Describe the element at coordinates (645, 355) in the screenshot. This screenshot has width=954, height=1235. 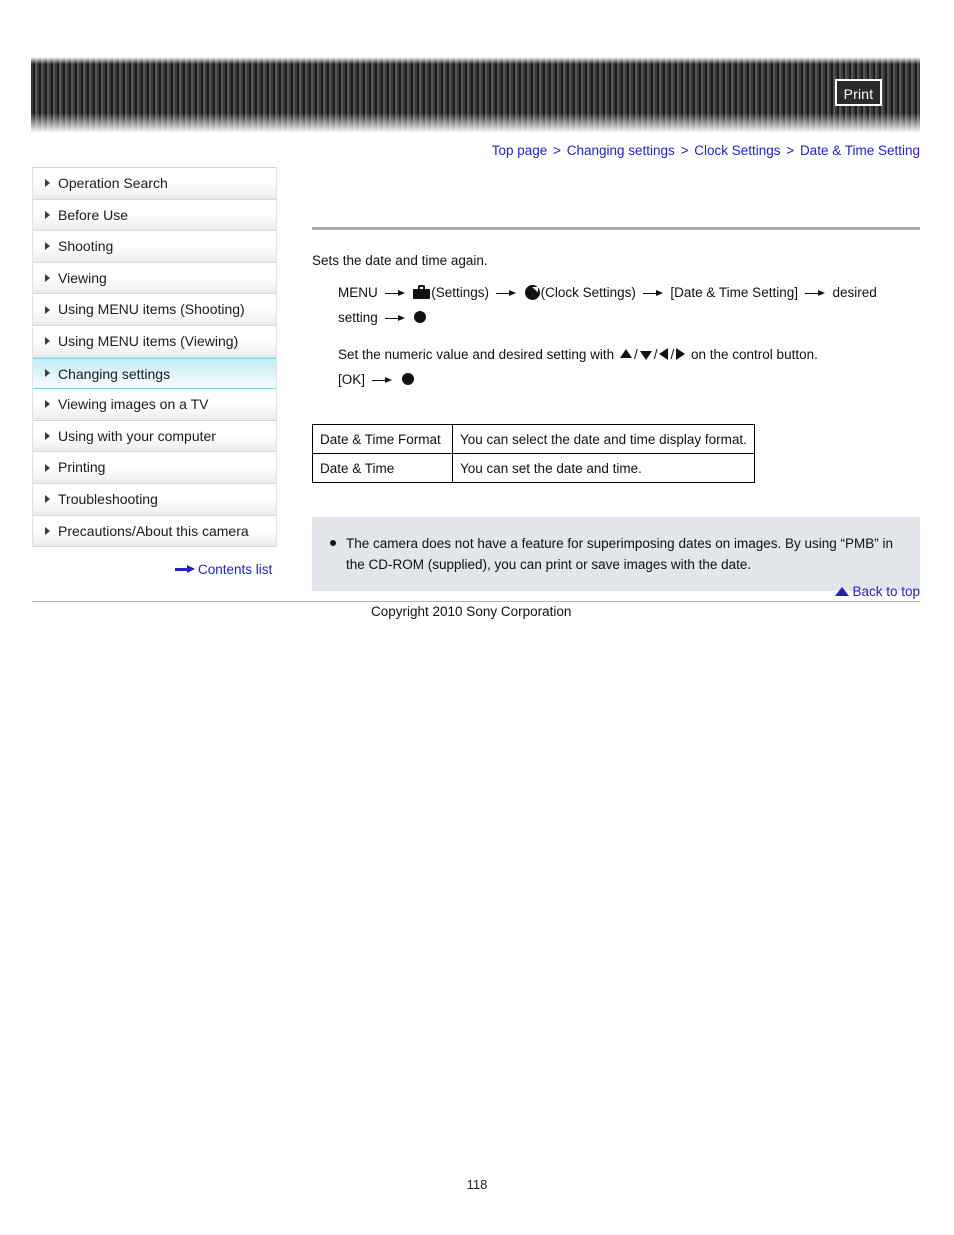
I see `arrow-down-icon` at that location.